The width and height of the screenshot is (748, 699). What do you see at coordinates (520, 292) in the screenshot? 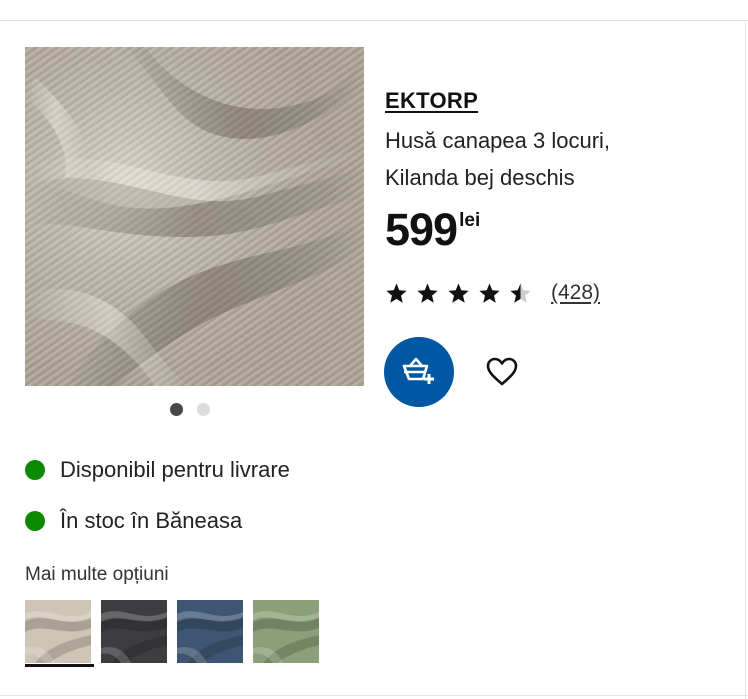
I see `star-half-icon` at bounding box center [520, 292].